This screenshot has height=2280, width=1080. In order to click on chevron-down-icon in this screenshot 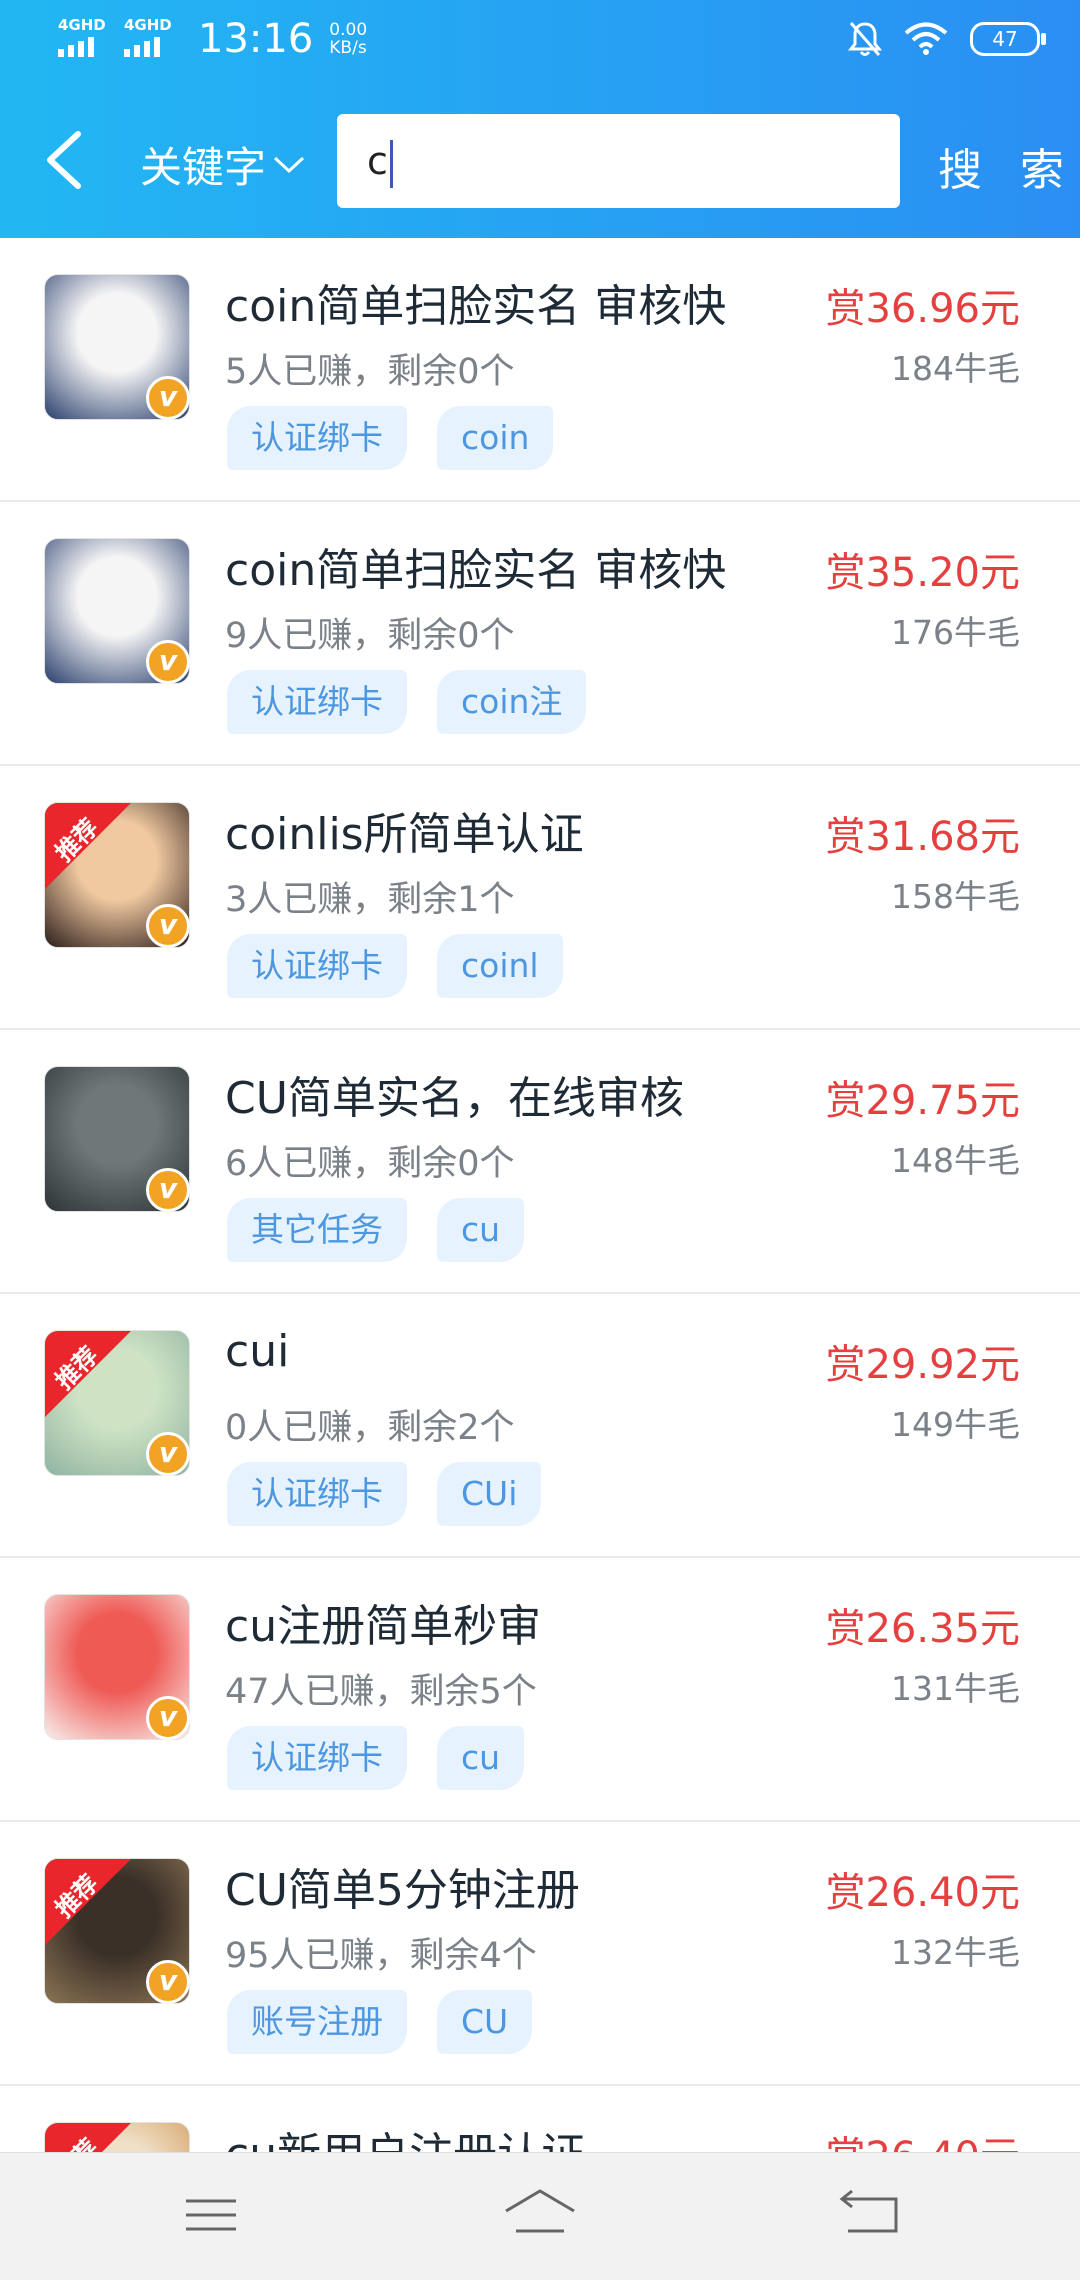, I will do `click(289, 164)`.